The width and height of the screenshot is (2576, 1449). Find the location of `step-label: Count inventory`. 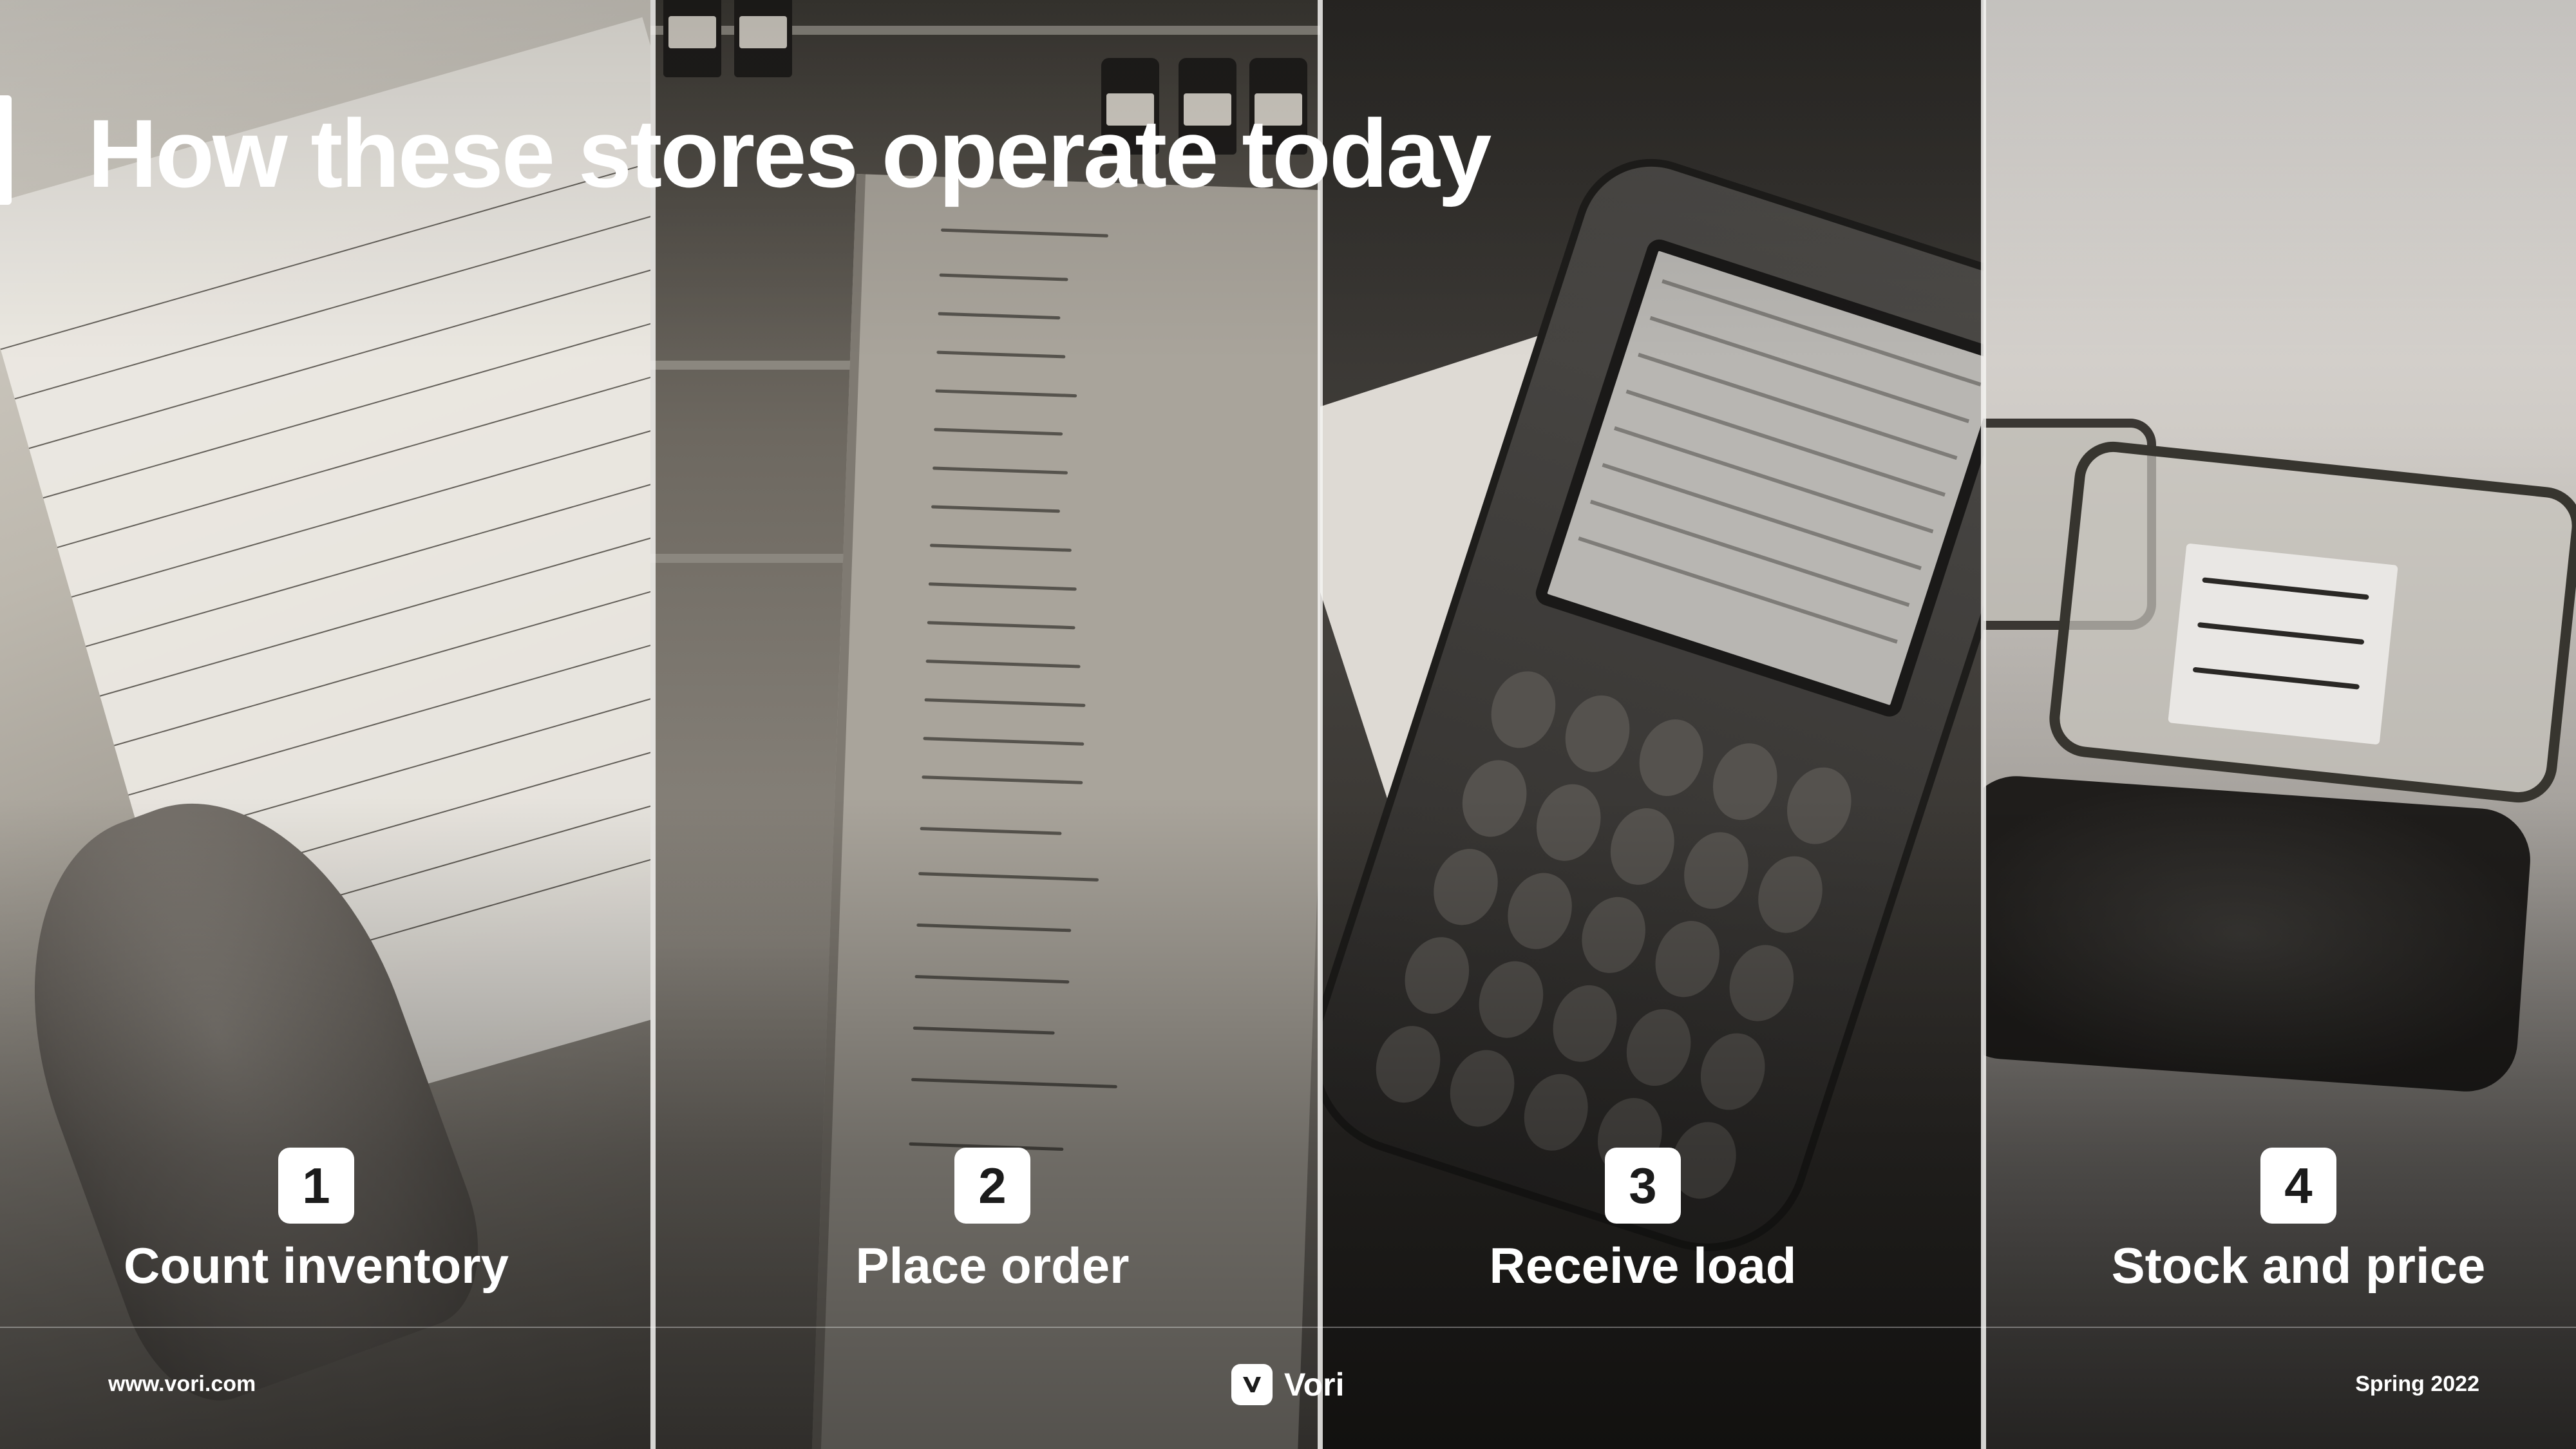

step-label: Count inventory is located at coordinates (317, 1265).